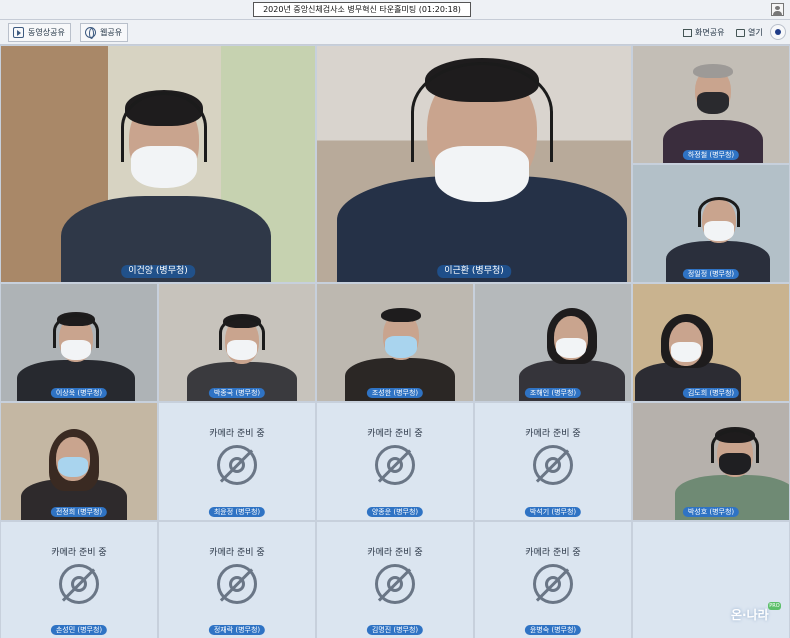  I want to click on title-bar: 2020년 중앙신체검사소 병무혁신 타운홀미팅 (01:20:18), so click(395, 10).